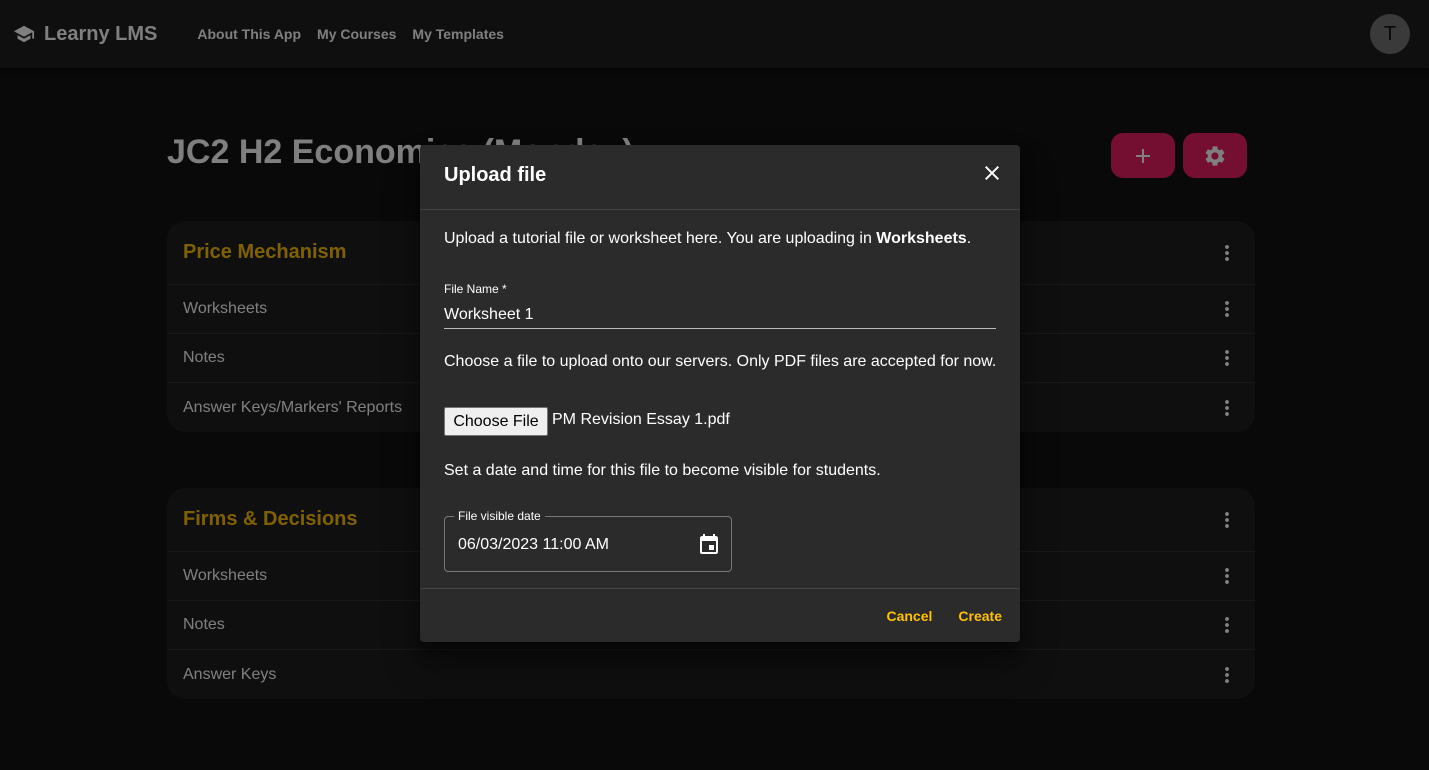 Image resolution: width=1429 pixels, height=770 pixels. Describe the element at coordinates (921, 238) in the screenshot. I see `desc-category: Worksheets` at that location.